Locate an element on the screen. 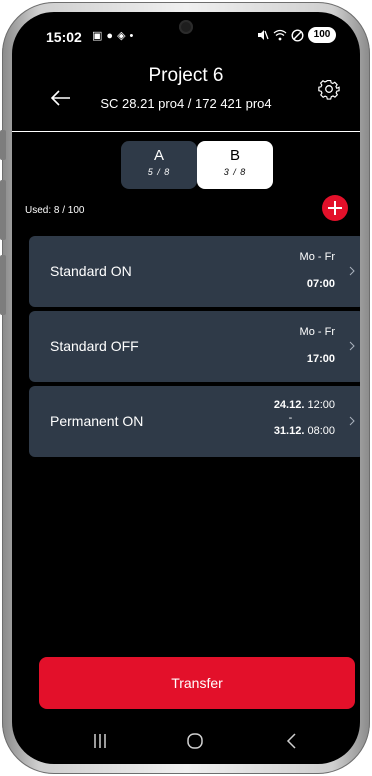 Image resolution: width=372 pixels, height=776 pixels. program-schedule: Mo - Fr 07:00 is located at coordinates (317, 270).